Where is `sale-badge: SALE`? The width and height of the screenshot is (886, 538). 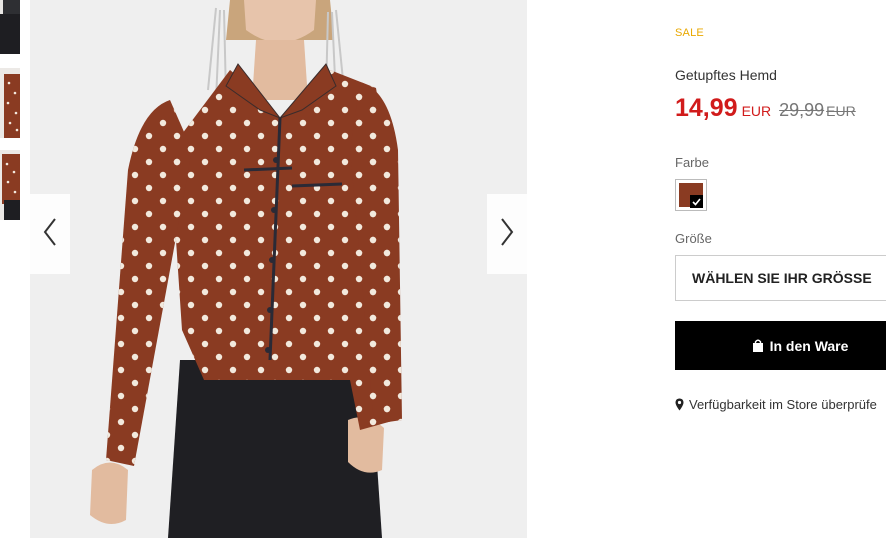 sale-badge: SALE is located at coordinates (689, 33).